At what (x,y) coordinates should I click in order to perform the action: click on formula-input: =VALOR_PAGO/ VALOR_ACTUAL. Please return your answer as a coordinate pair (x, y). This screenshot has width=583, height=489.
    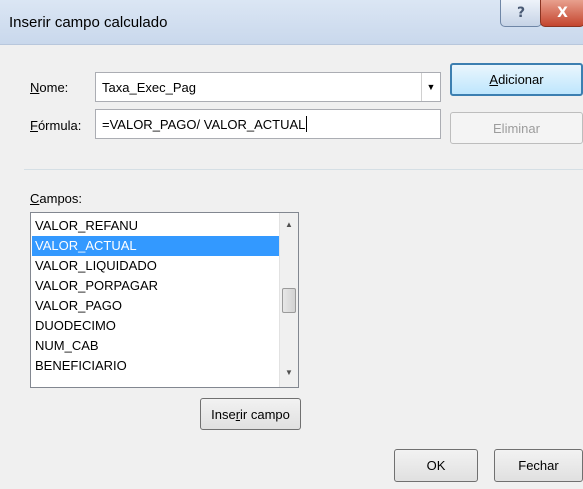
    Looking at the image, I should click on (268, 124).